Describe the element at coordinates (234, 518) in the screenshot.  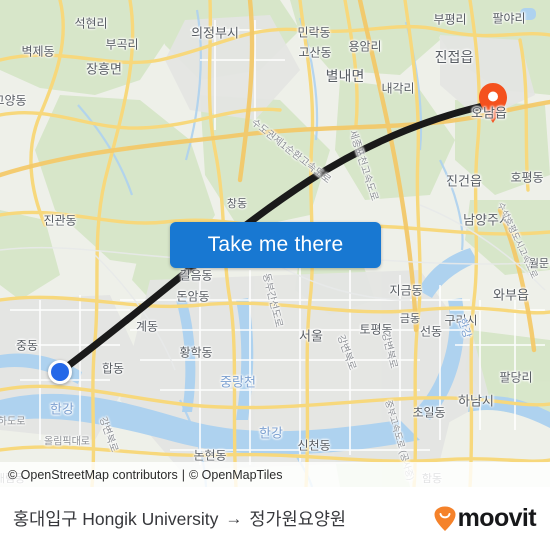
I see `arrow-right-icon: →` at that location.